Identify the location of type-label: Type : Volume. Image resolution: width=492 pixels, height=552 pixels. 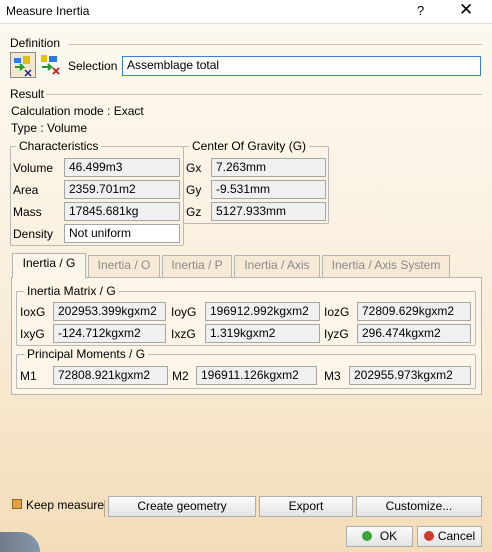
(49, 128).